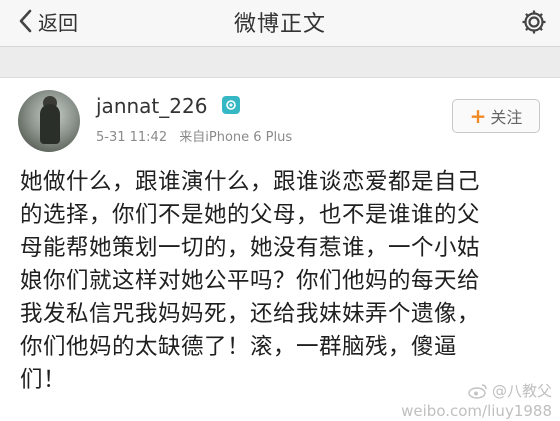 The height and width of the screenshot is (421, 560). What do you see at coordinates (250, 281) in the screenshot?
I see `post-line: 娘你们就这样对她公平吗？你们他妈的每天给` at bounding box center [250, 281].